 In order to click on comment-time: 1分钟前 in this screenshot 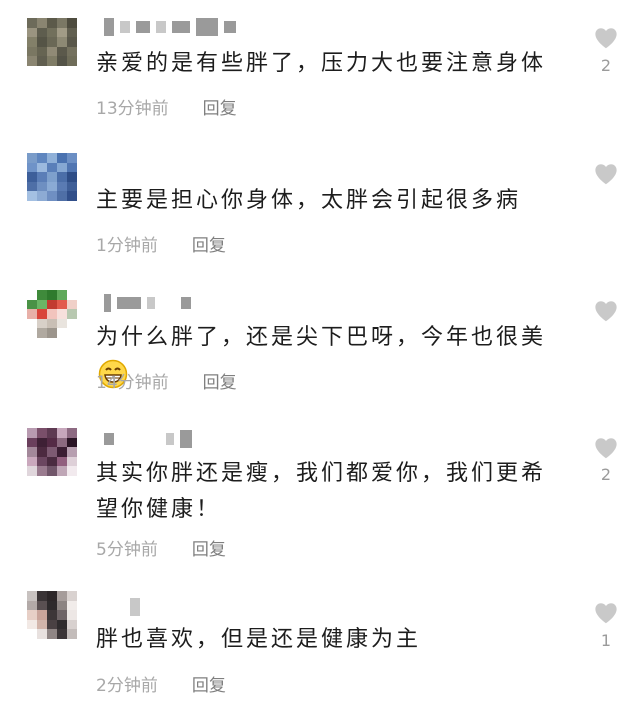, I will do `click(127, 246)`.